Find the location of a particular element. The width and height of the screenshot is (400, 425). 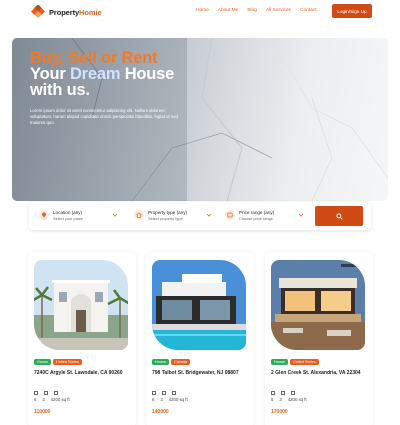

search-button is located at coordinates (339, 216).